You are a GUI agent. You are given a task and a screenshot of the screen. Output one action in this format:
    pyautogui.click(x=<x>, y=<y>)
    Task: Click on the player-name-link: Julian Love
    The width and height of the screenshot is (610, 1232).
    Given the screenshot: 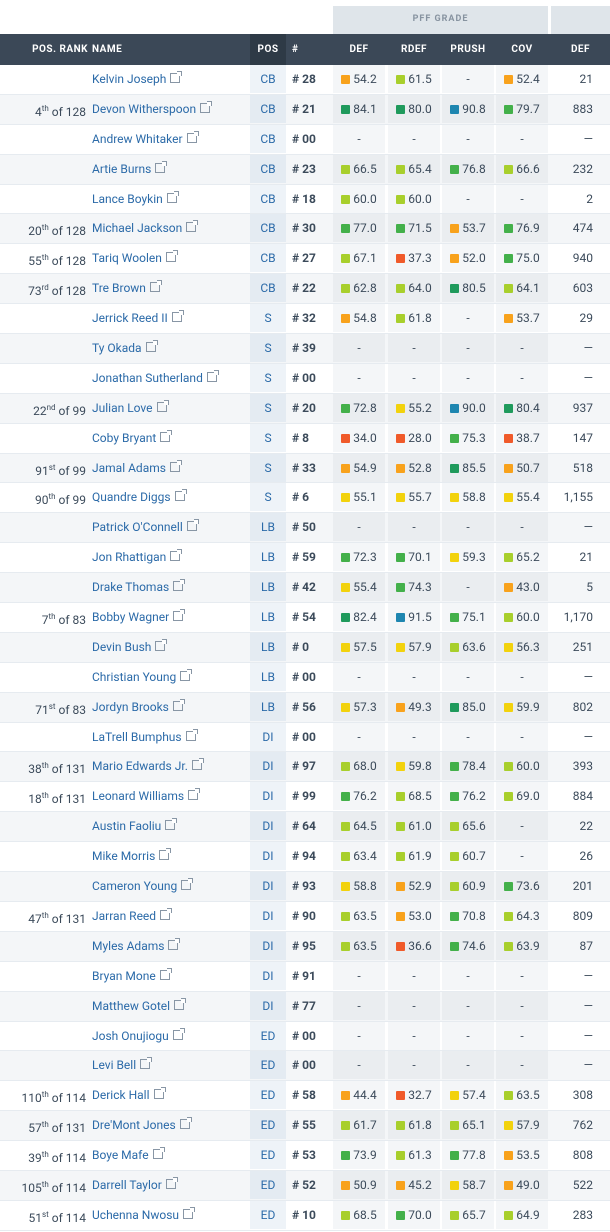 What is the action you would take?
    pyautogui.click(x=172, y=408)
    